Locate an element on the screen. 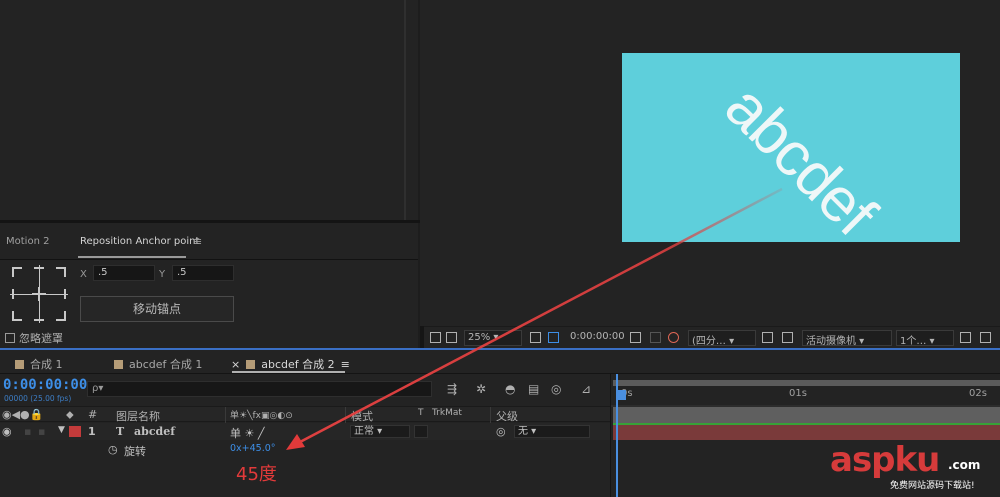 The image size is (1000, 497). layer-row: ◉ ▪ ▪ ▼ 1 T abcdef 单 ☀ ╱ 正常 ▾ ◎ 无 ▾ is located at coordinates (305, 431).